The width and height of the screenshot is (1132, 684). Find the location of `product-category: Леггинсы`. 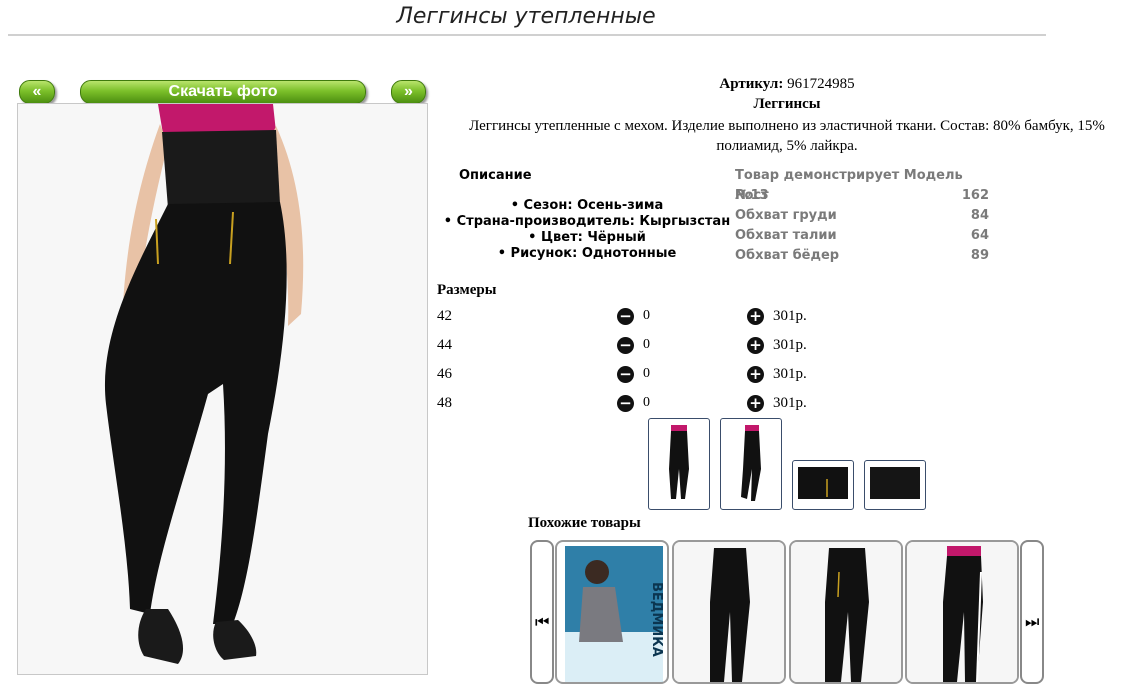

product-category: Леггинсы is located at coordinates (787, 104).